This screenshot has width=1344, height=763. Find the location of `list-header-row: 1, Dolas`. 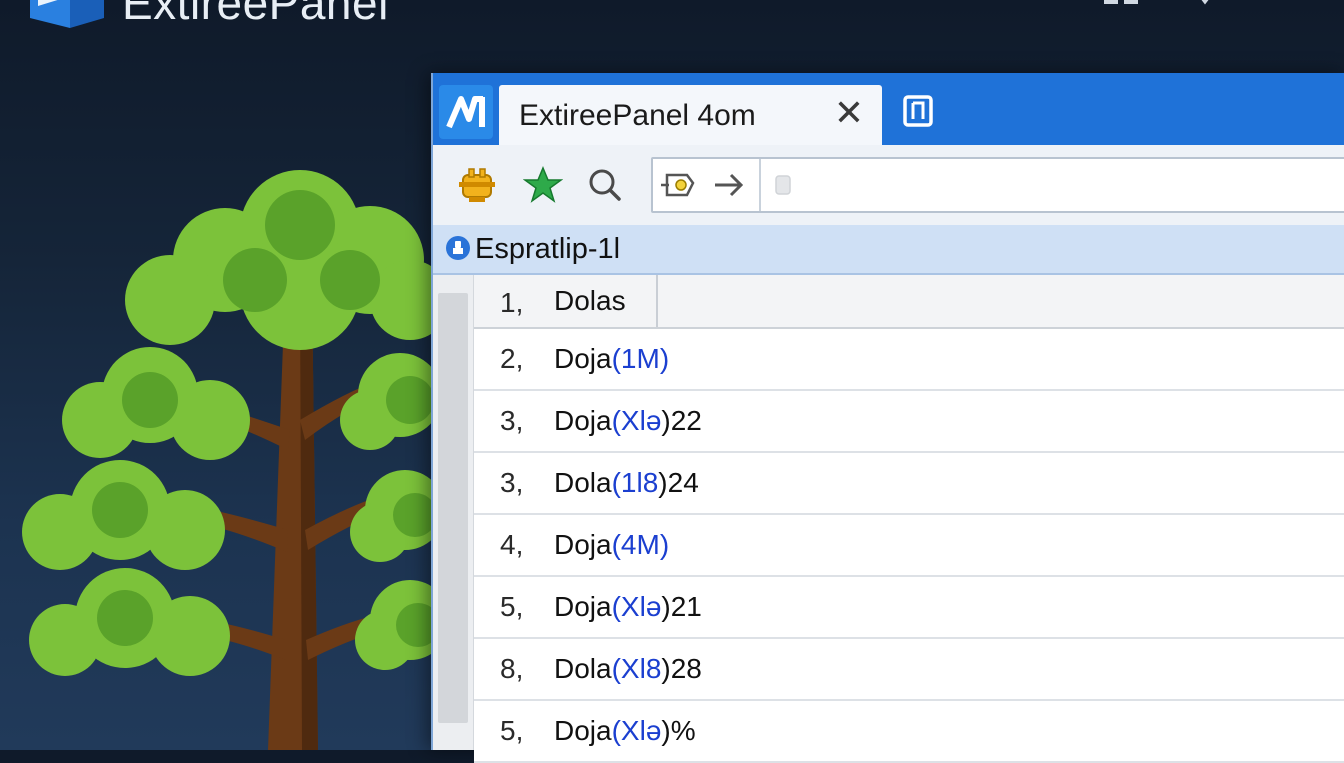

list-header-row: 1, Dolas is located at coordinates (909, 302).